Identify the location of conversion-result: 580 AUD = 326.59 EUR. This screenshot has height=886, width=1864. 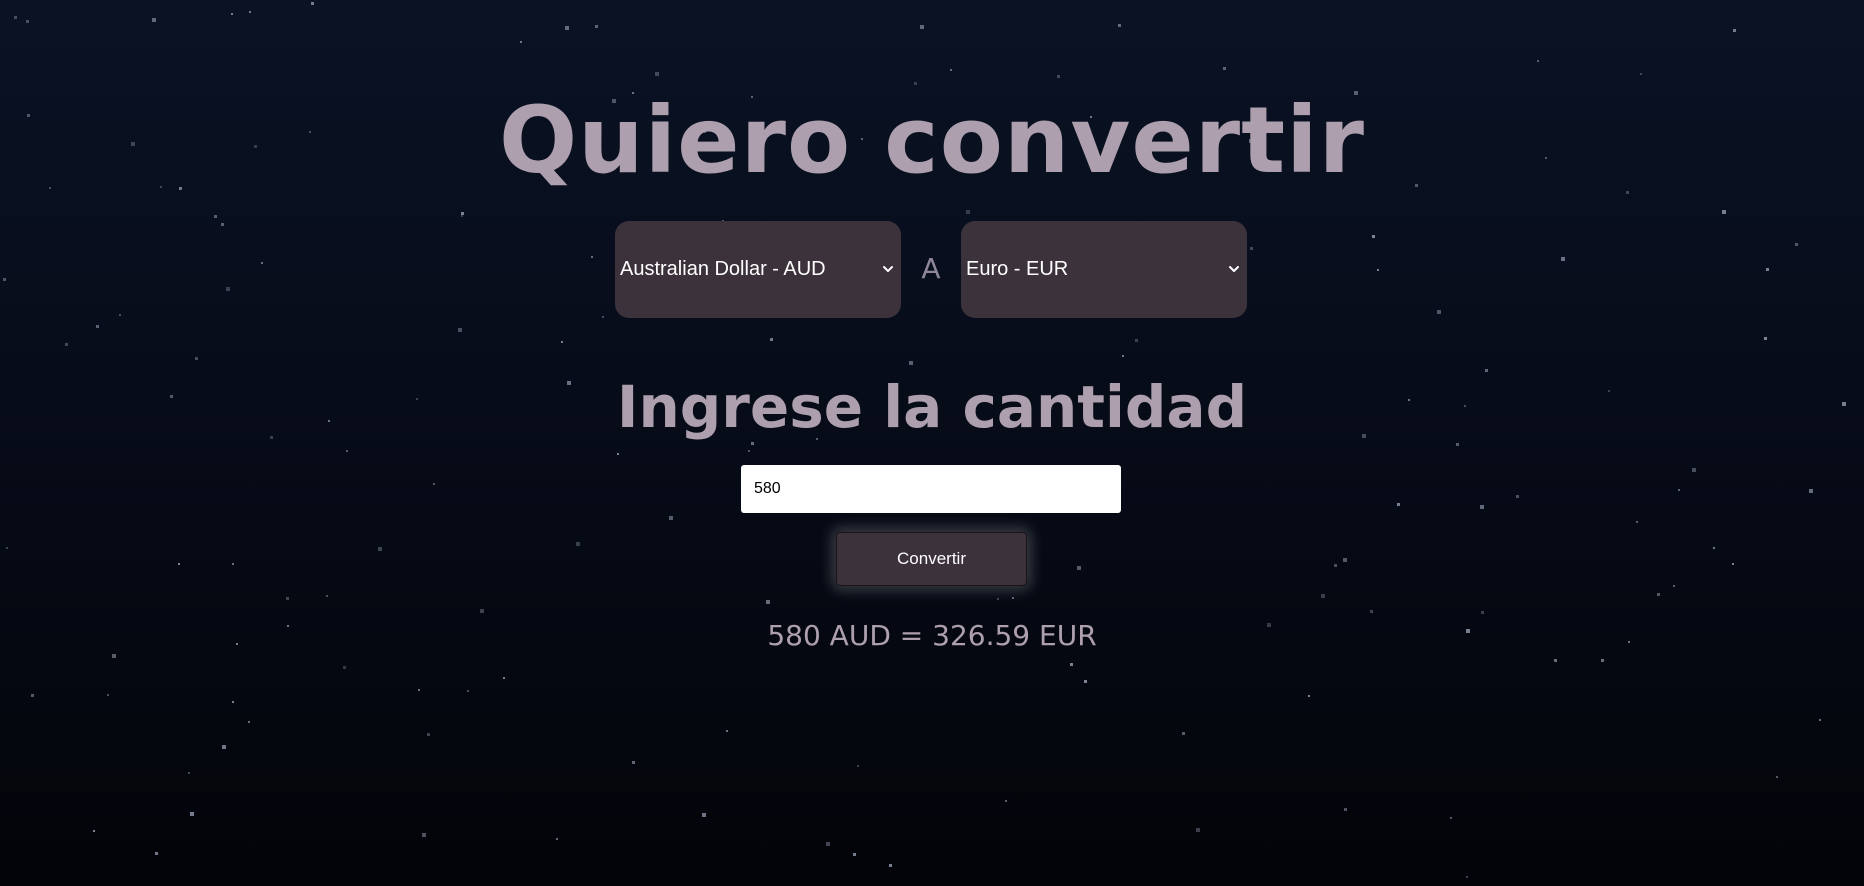
(932, 635).